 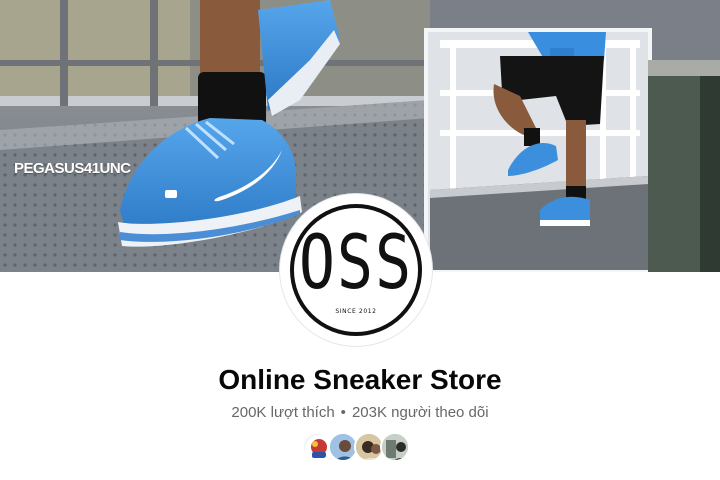 What do you see at coordinates (356, 448) in the screenshot?
I see `follower-avatars` at bounding box center [356, 448].